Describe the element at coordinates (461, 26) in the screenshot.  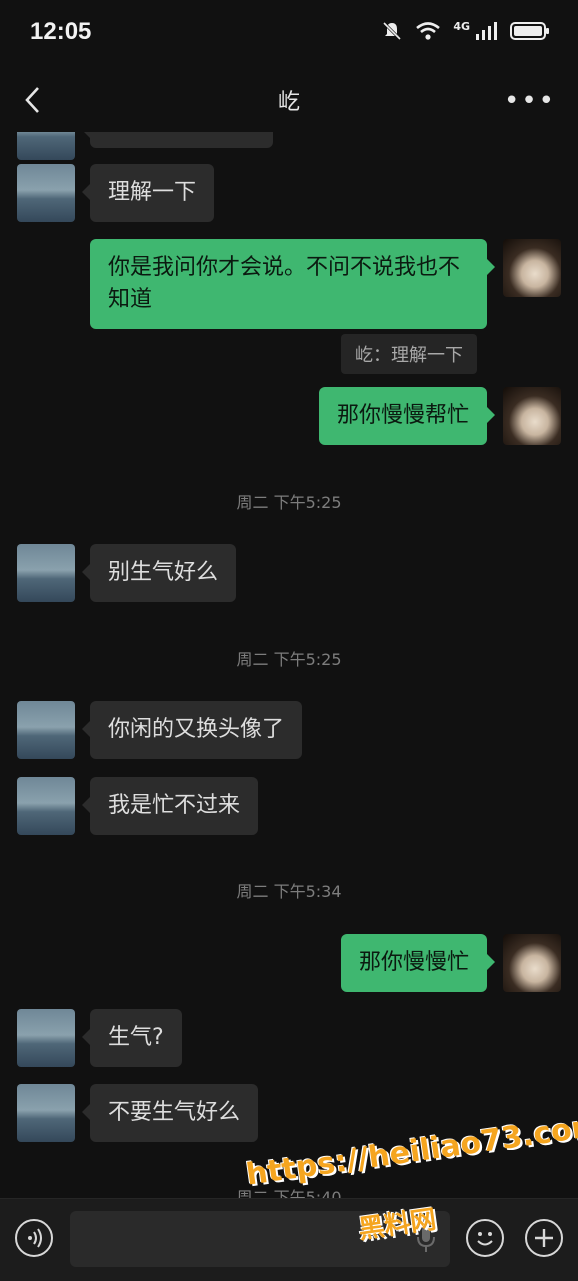
I see `network-label: 4G` at that location.